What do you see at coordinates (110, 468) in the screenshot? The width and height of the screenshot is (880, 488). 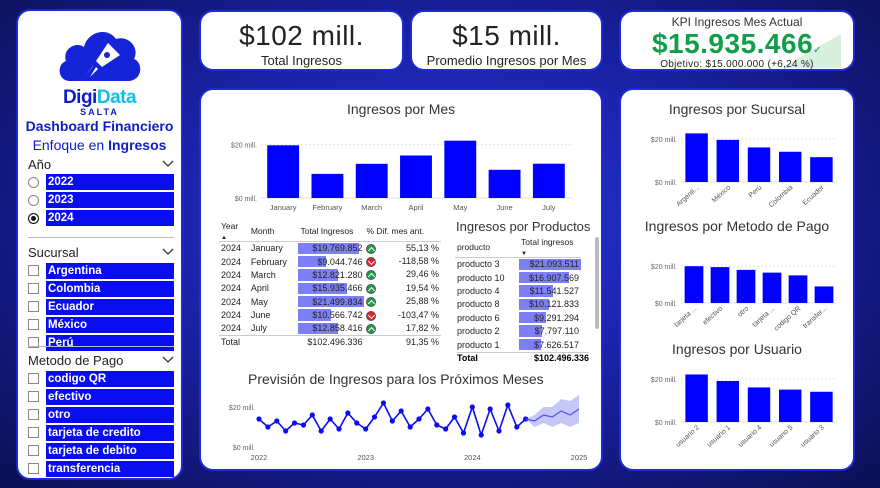 I see `option-label: transferencia` at bounding box center [110, 468].